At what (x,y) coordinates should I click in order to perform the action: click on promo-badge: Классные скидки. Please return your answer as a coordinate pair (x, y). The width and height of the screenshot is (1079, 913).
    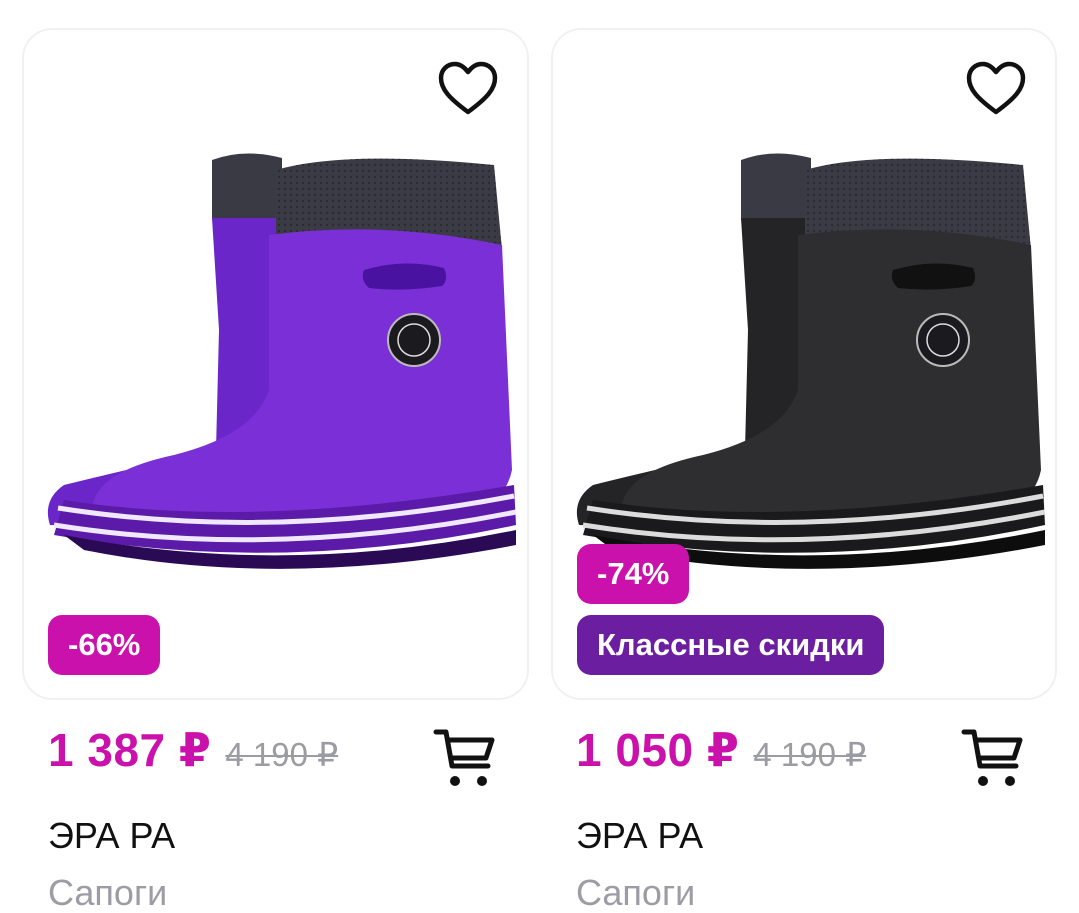
    Looking at the image, I should click on (731, 645).